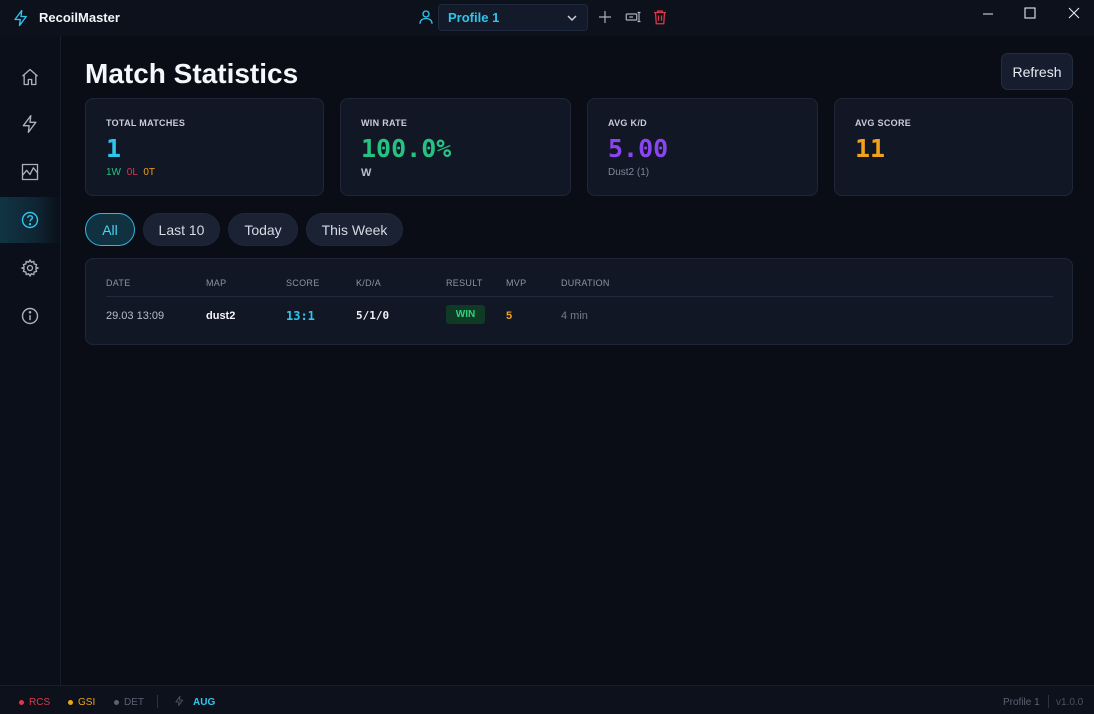  I want to click on info-icon, so click(30, 316).